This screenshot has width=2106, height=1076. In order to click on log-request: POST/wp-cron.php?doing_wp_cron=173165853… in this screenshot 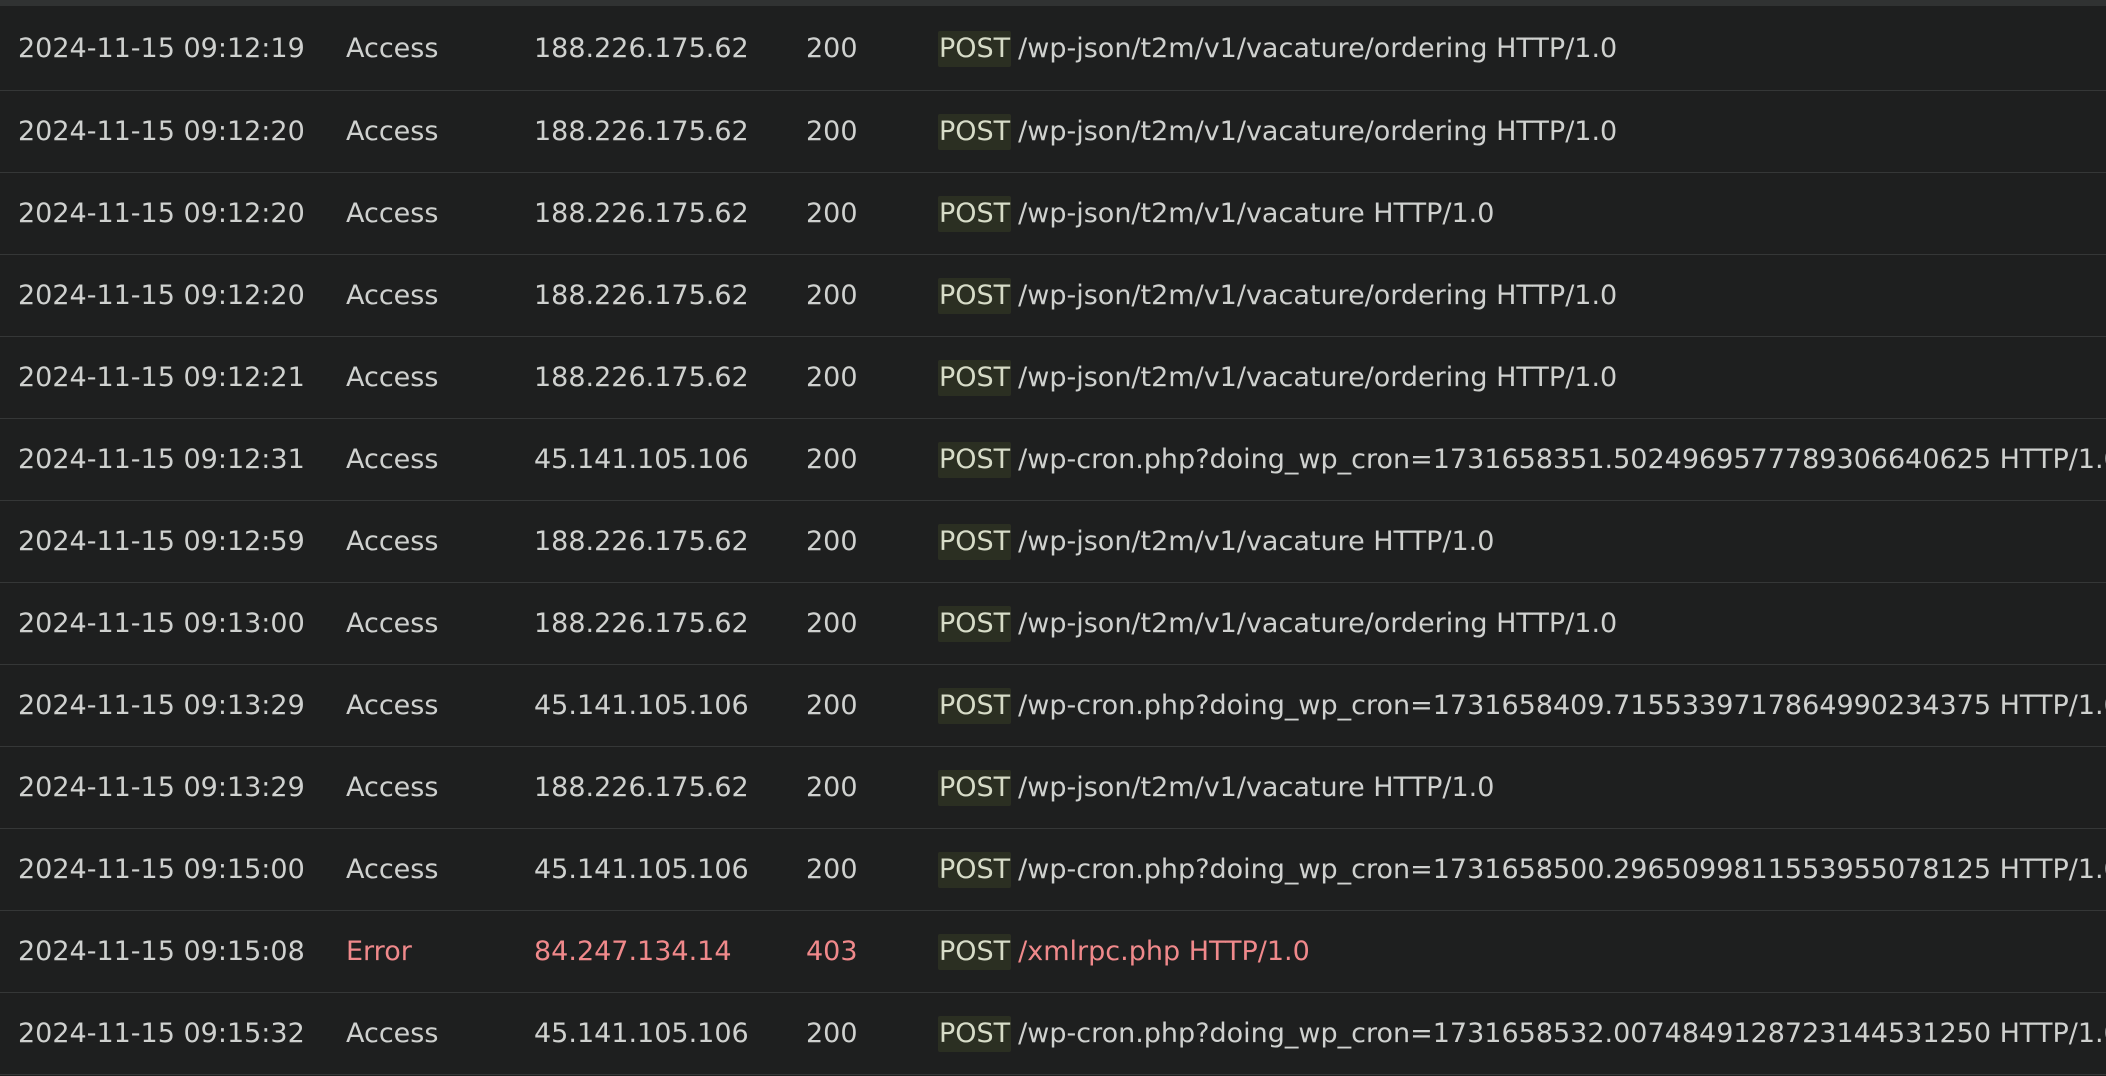, I will do `click(1522, 1034)`.